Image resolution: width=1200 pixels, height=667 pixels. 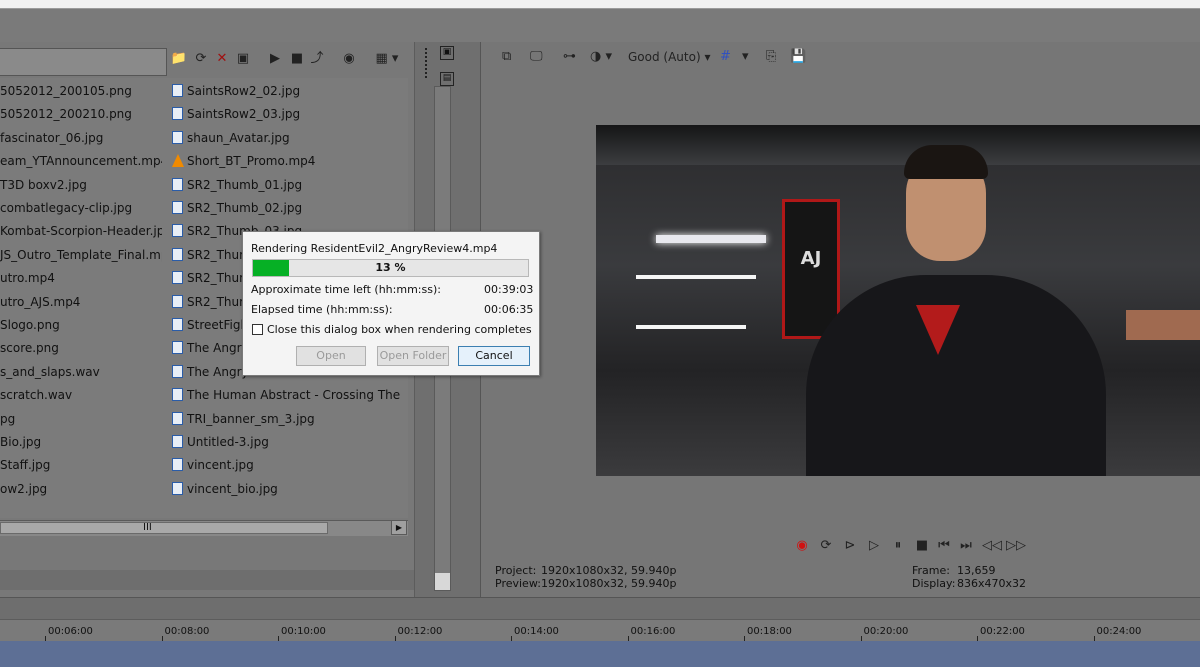 I want to click on timeline-divider, so click(x=600, y=608).